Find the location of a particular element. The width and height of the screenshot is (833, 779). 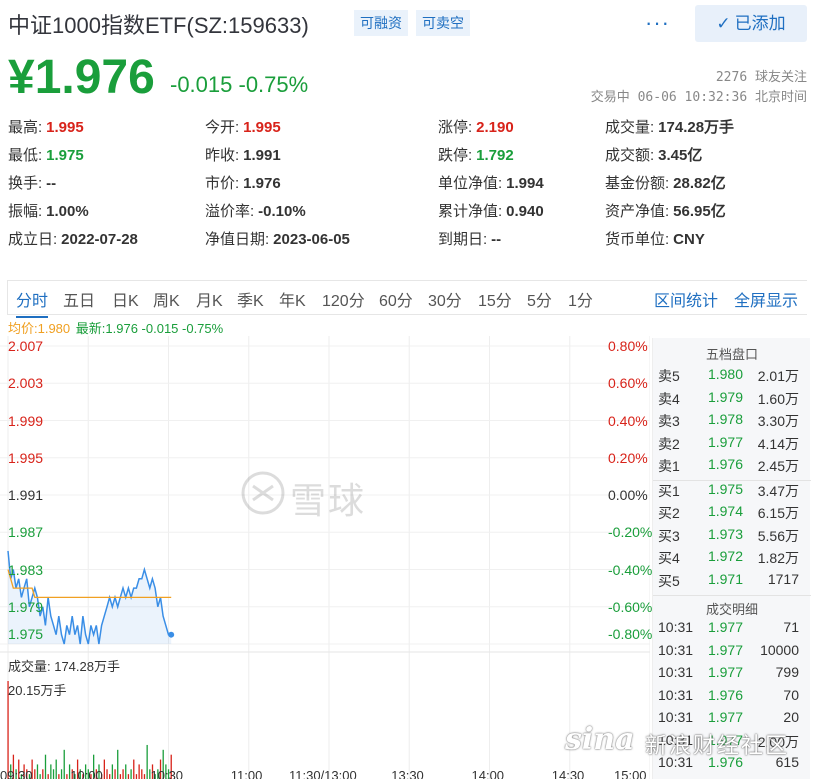

tab-weekly-k: 周K is located at coordinates (166, 299).